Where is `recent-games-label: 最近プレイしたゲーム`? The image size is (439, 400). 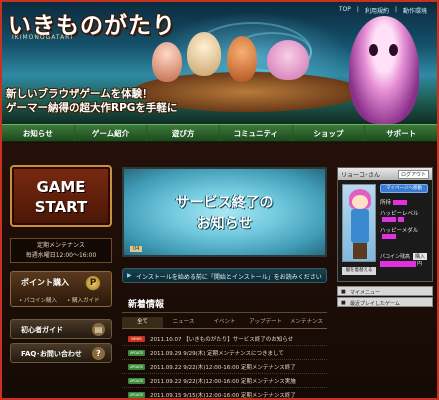
recent-games-label: 最近プレイしたゲーム is located at coordinates (375, 304).